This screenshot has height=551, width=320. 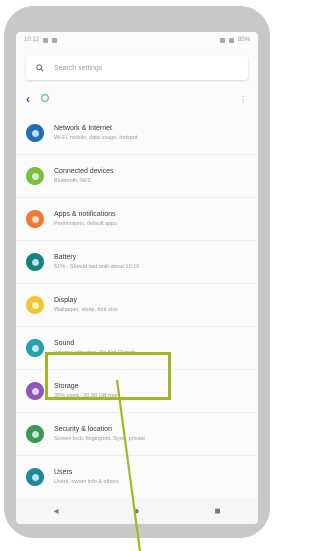 What do you see at coordinates (137, 40) in the screenshot?
I see `status-bar: 10:12 85%` at bounding box center [137, 40].